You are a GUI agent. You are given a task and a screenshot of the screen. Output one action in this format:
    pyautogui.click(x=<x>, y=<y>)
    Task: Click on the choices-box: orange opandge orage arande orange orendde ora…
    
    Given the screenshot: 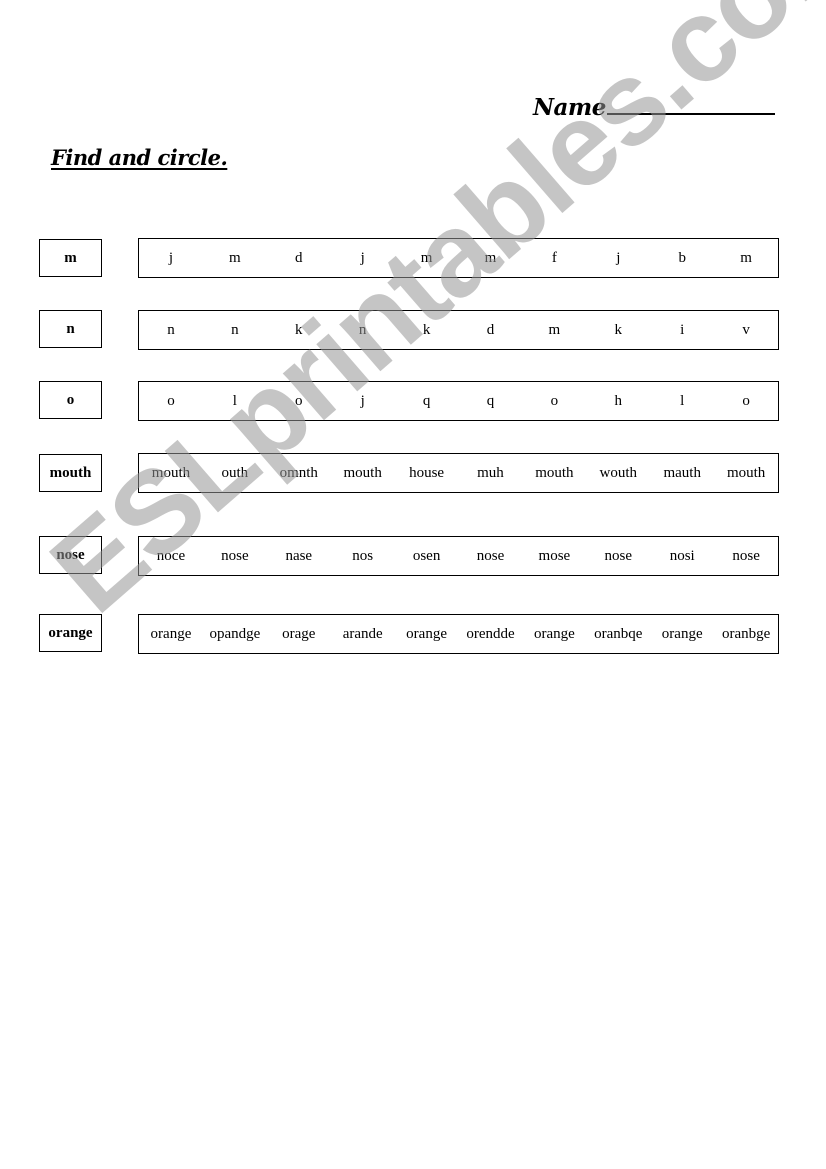 What is the action you would take?
    pyautogui.click(x=458, y=634)
    